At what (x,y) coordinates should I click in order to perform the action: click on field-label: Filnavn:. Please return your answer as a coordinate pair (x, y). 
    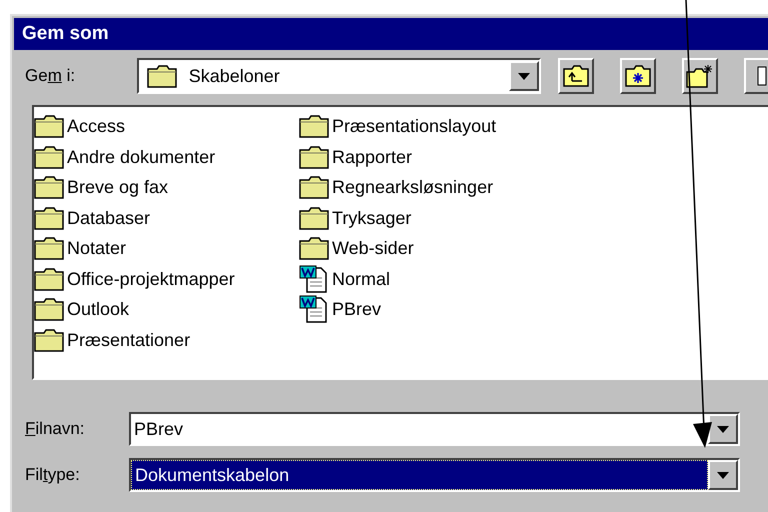
    Looking at the image, I should click on (55, 429).